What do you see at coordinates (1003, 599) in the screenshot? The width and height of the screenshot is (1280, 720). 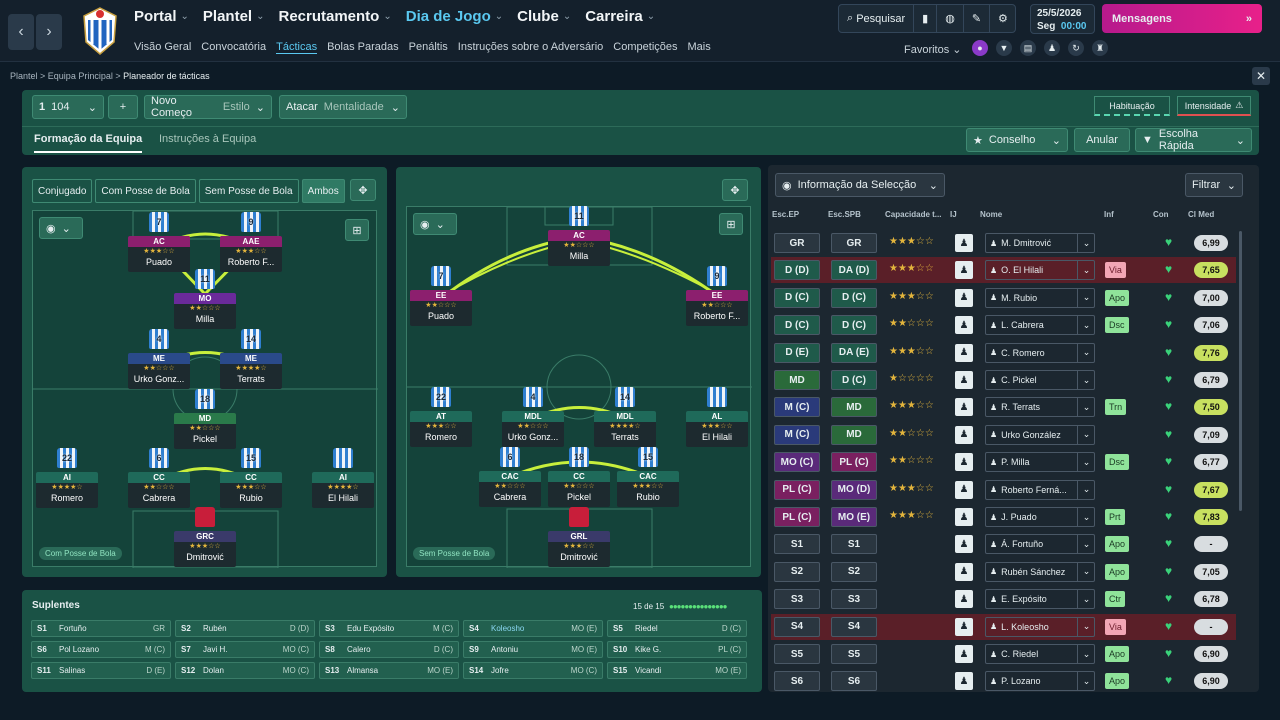 I see `table-row: S3 S3 ♟ ♟ E. Expósito ⌄ Ctr ♥ 6,78` at bounding box center [1003, 599].